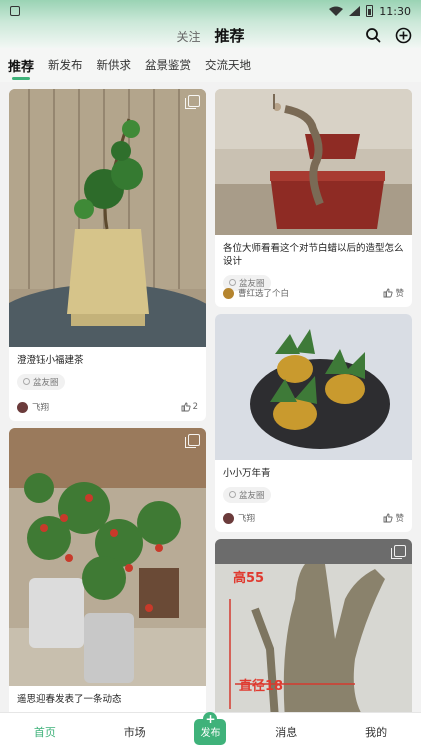 This screenshot has width=421, height=750. I want to click on nav-mine: 我的, so click(376, 732).